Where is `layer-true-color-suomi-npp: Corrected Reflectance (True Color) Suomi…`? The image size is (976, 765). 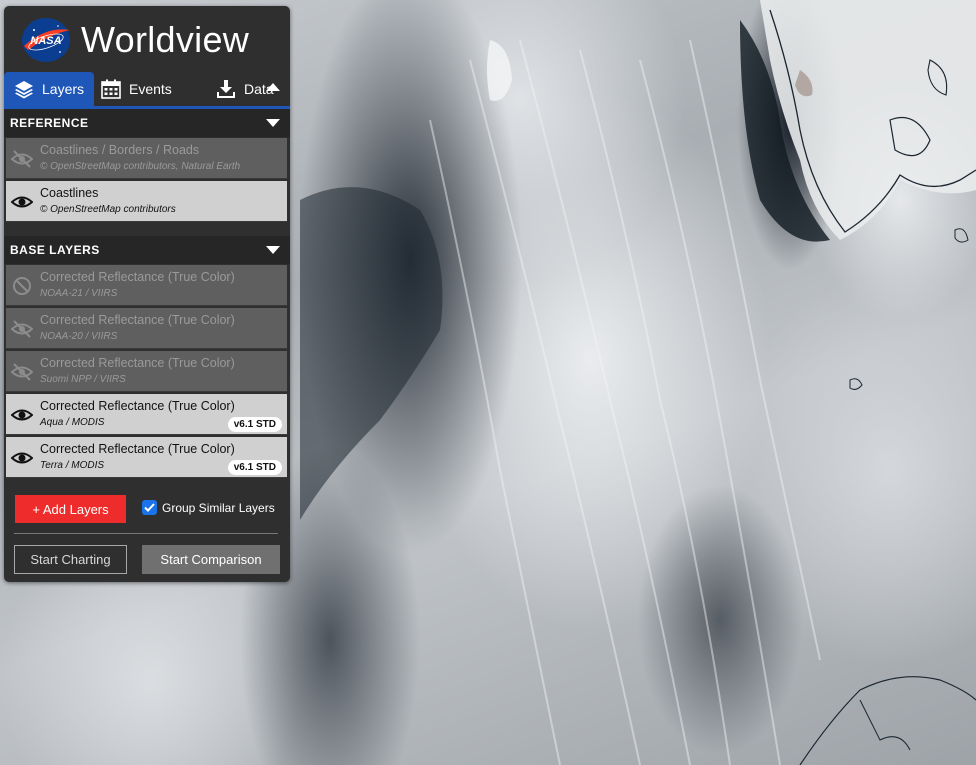
layer-true-color-suomi-npp: Corrected Reflectance (True Color) Suomi… is located at coordinates (146, 371).